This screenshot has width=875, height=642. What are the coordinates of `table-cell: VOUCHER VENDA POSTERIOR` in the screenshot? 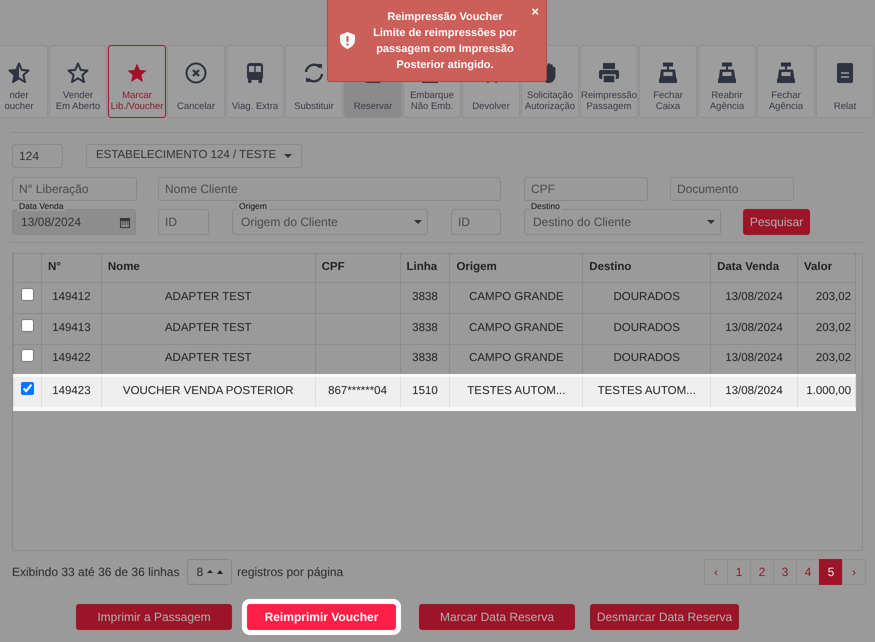 It's located at (208, 391).